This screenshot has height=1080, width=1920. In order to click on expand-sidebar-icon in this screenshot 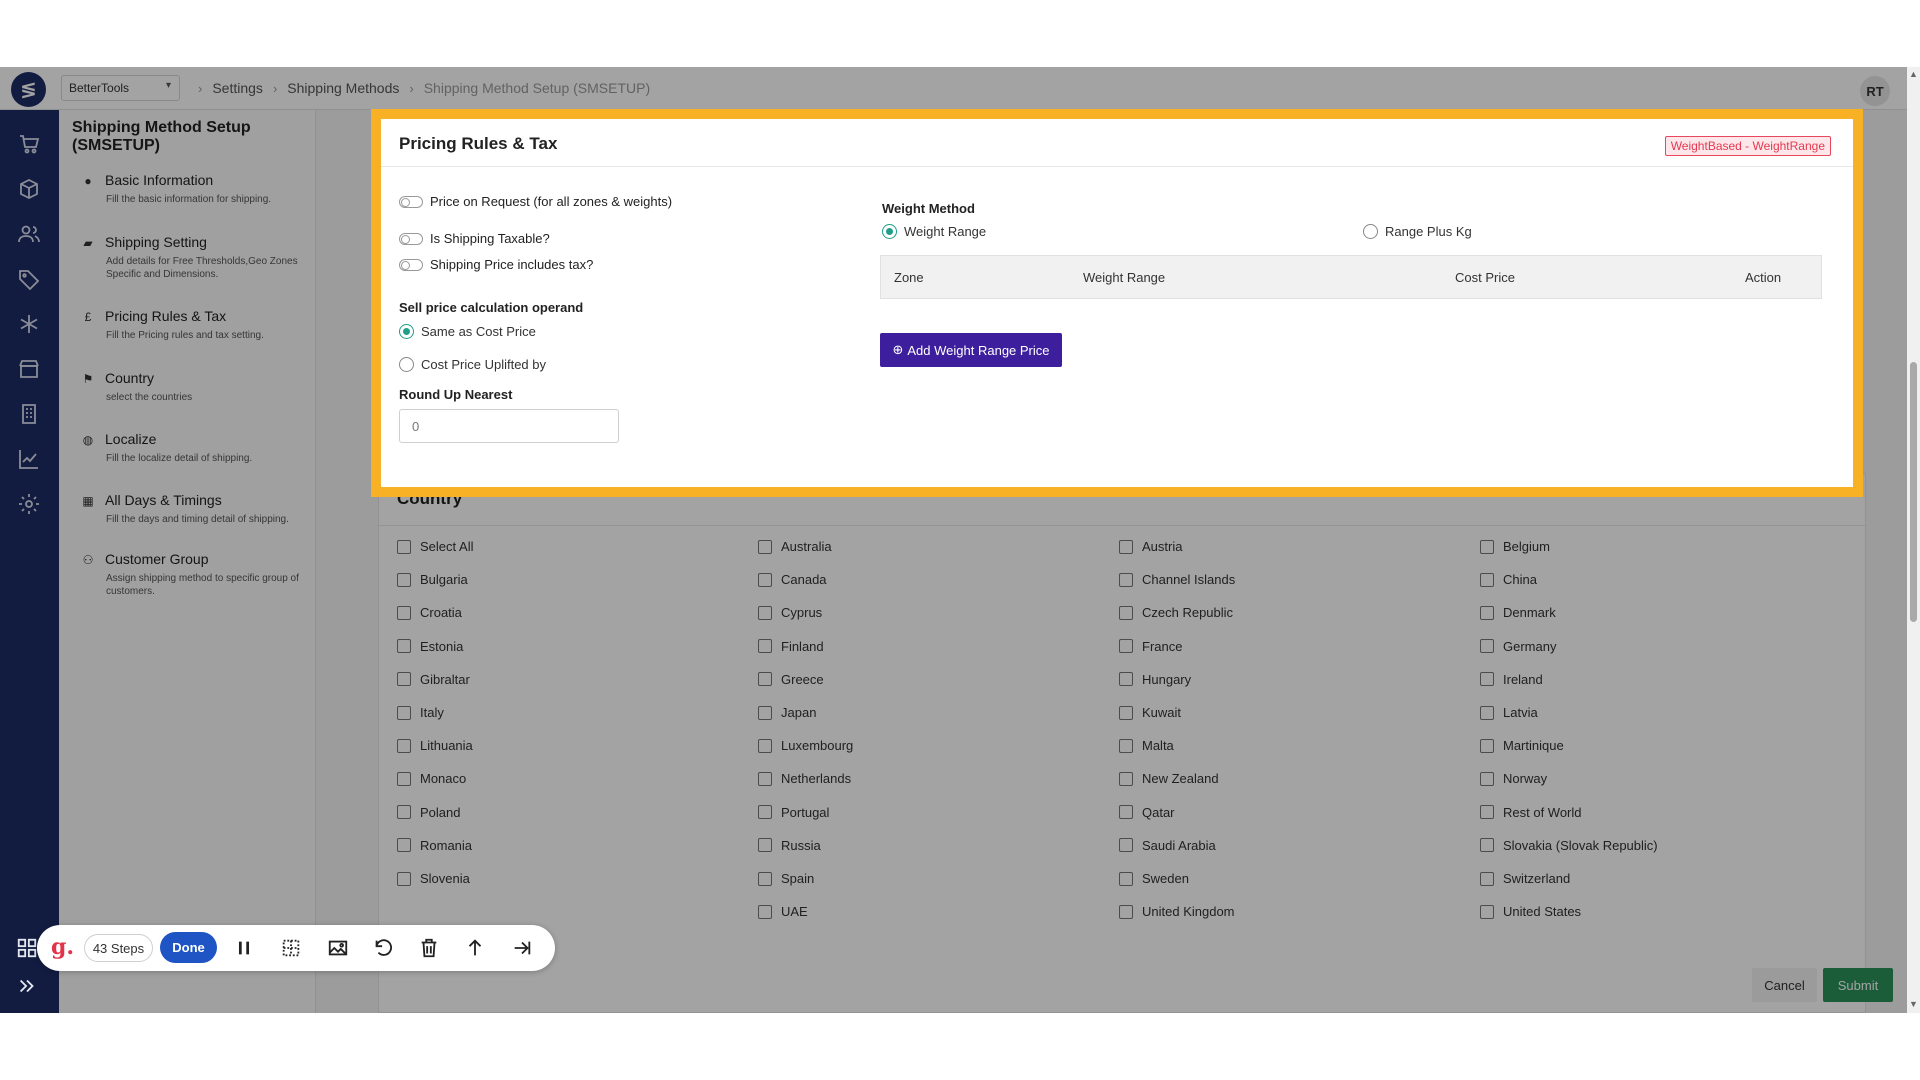, I will do `click(27, 986)`.